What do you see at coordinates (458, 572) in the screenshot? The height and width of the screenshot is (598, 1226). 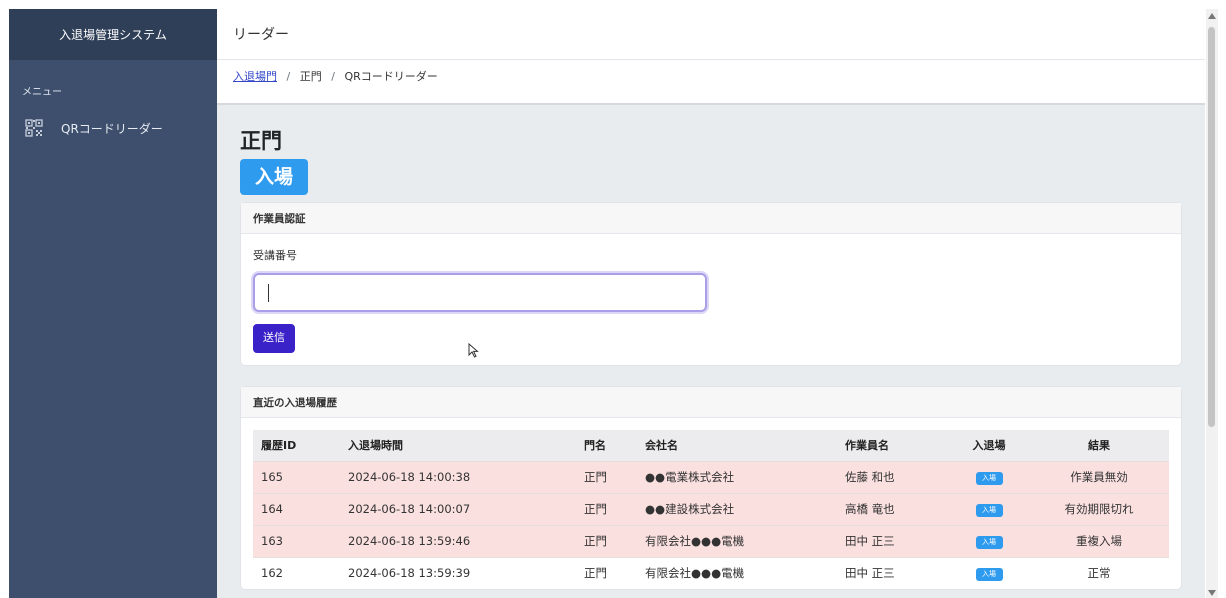 I see `cell-time: 2024-06-18 13:59:39` at bounding box center [458, 572].